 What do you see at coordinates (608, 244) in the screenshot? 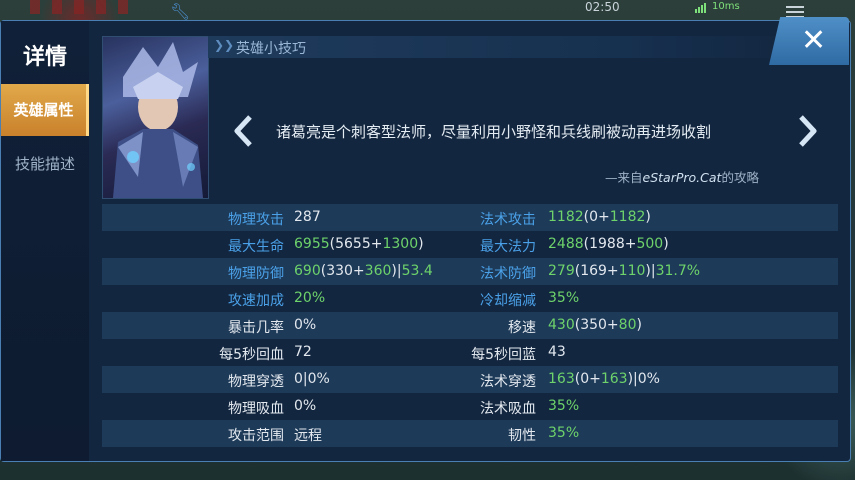
I see `stat-value: 2488(1988+500)` at bounding box center [608, 244].